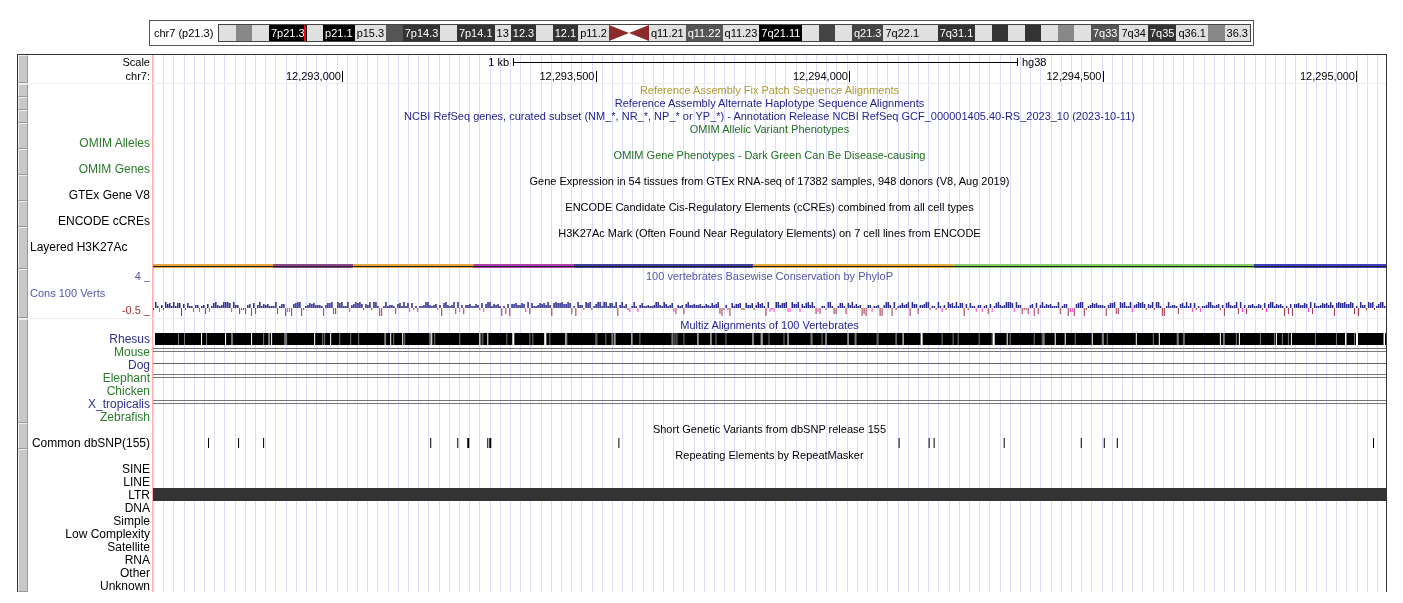 Image resolution: width=1403 pixels, height=603 pixels. Describe the element at coordinates (769, 129) in the screenshot. I see `track-title: OMIM Allelic Variant Phenotypes` at that location.